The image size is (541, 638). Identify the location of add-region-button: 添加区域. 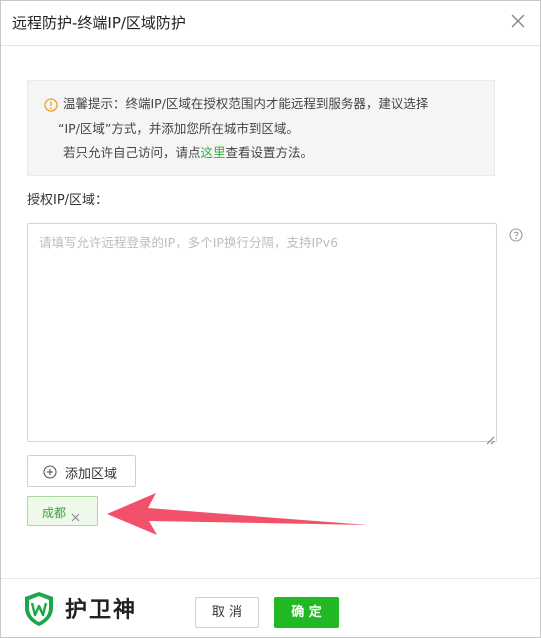
(81, 471).